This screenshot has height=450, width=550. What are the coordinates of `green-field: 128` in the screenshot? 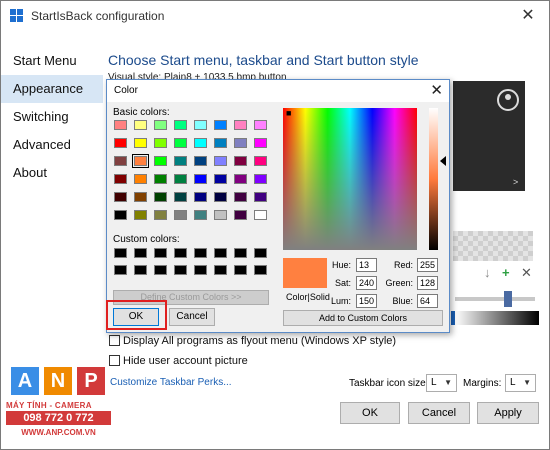 It's located at (427, 283).